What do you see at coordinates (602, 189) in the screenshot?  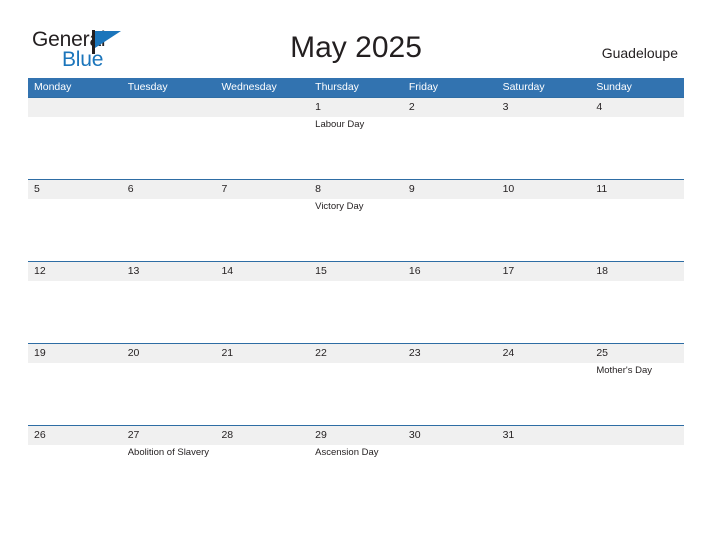 I see `day-number: 11` at bounding box center [602, 189].